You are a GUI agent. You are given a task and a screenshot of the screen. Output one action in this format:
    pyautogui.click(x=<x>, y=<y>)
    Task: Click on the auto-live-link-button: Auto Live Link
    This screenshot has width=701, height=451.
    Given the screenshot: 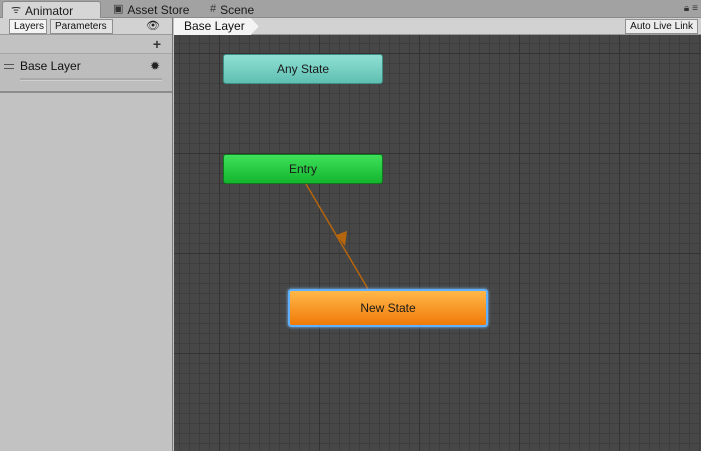 What is the action you would take?
    pyautogui.click(x=661, y=26)
    